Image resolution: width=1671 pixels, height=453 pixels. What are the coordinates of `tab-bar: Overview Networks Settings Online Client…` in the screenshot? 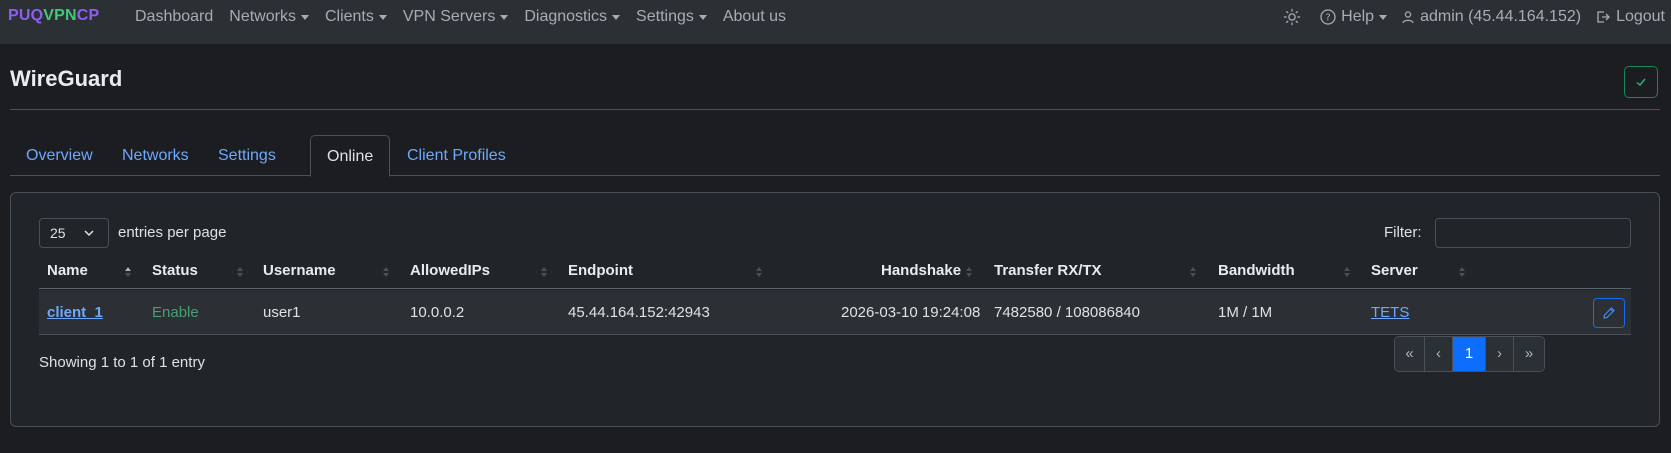 It's located at (835, 156).